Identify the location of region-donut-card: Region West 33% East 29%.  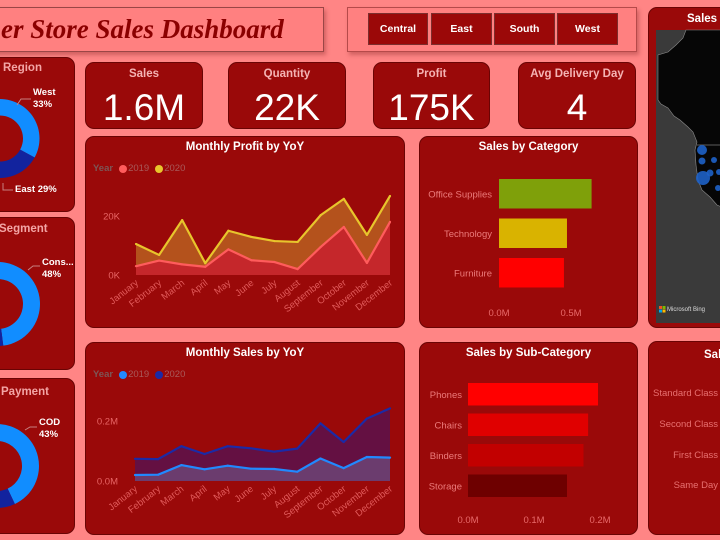
(37, 134).